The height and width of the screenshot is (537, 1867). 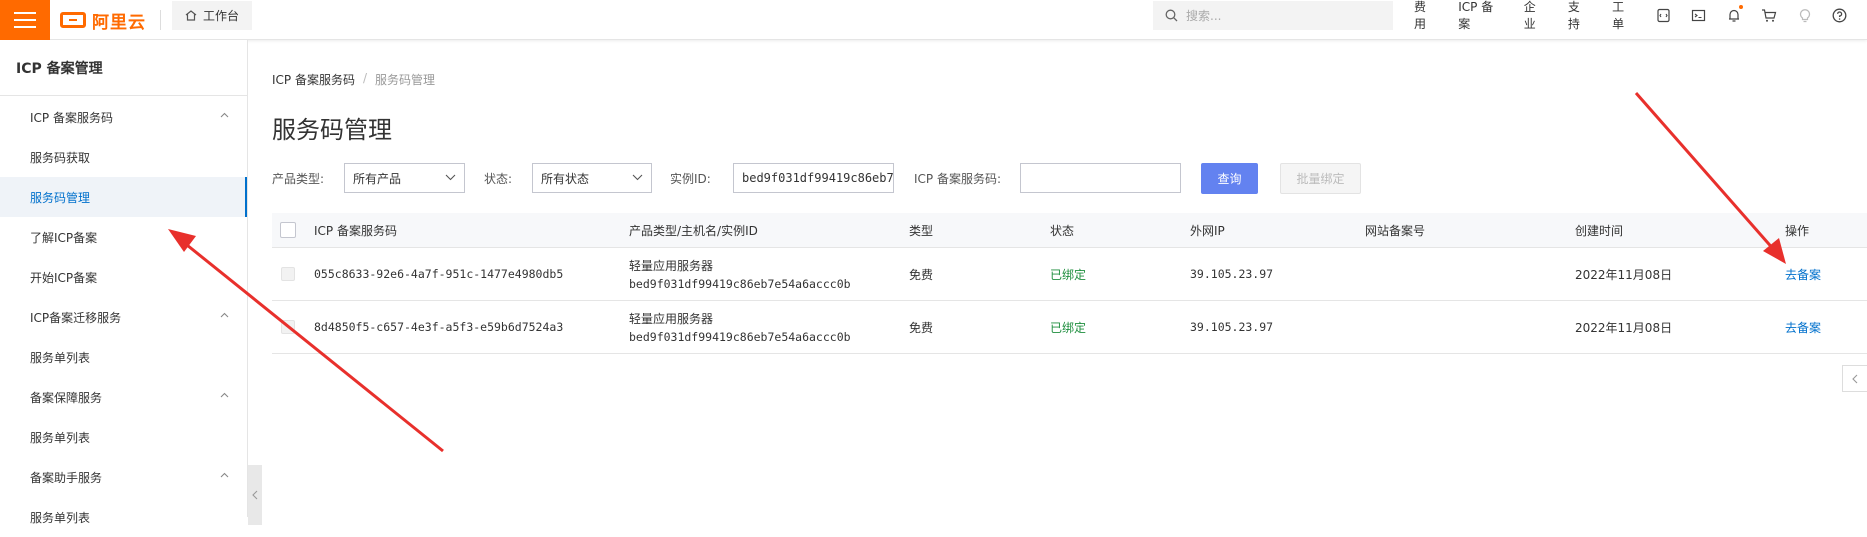 I want to click on bell-icon, so click(x=1735, y=14).